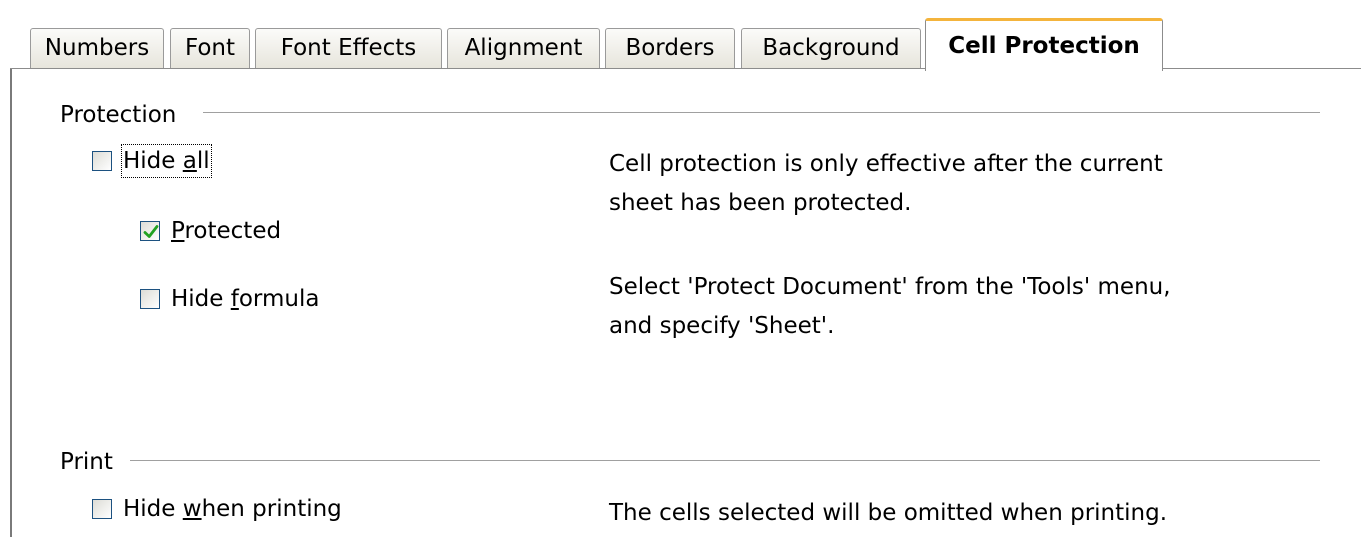  I want to click on protected-checkbox, so click(150, 231).